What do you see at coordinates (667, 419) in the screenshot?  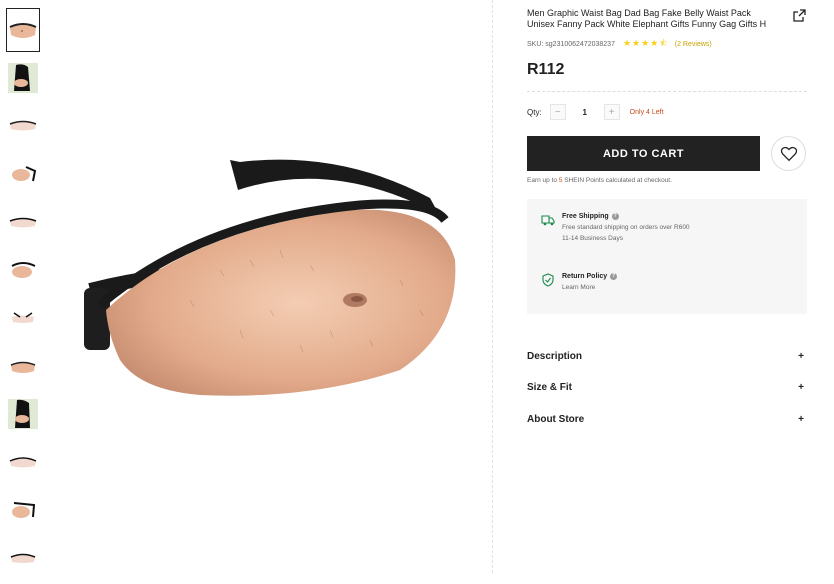 I see `accordion-about-store: About Store +` at bounding box center [667, 419].